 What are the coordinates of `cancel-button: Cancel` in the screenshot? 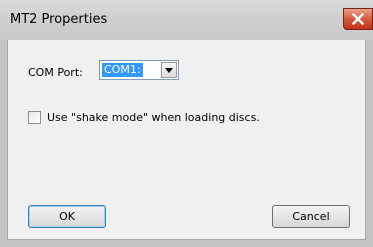 It's located at (311, 216).